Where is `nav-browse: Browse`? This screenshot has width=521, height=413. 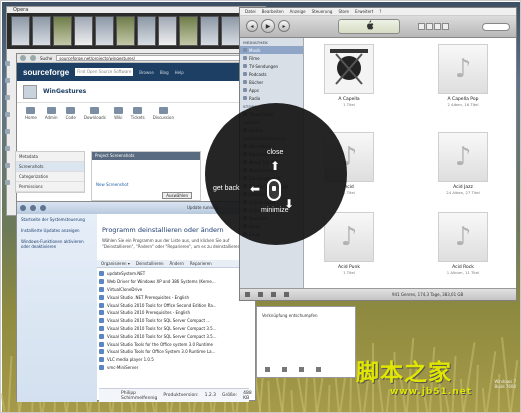
nav-browse: Browse is located at coordinates (146, 72).